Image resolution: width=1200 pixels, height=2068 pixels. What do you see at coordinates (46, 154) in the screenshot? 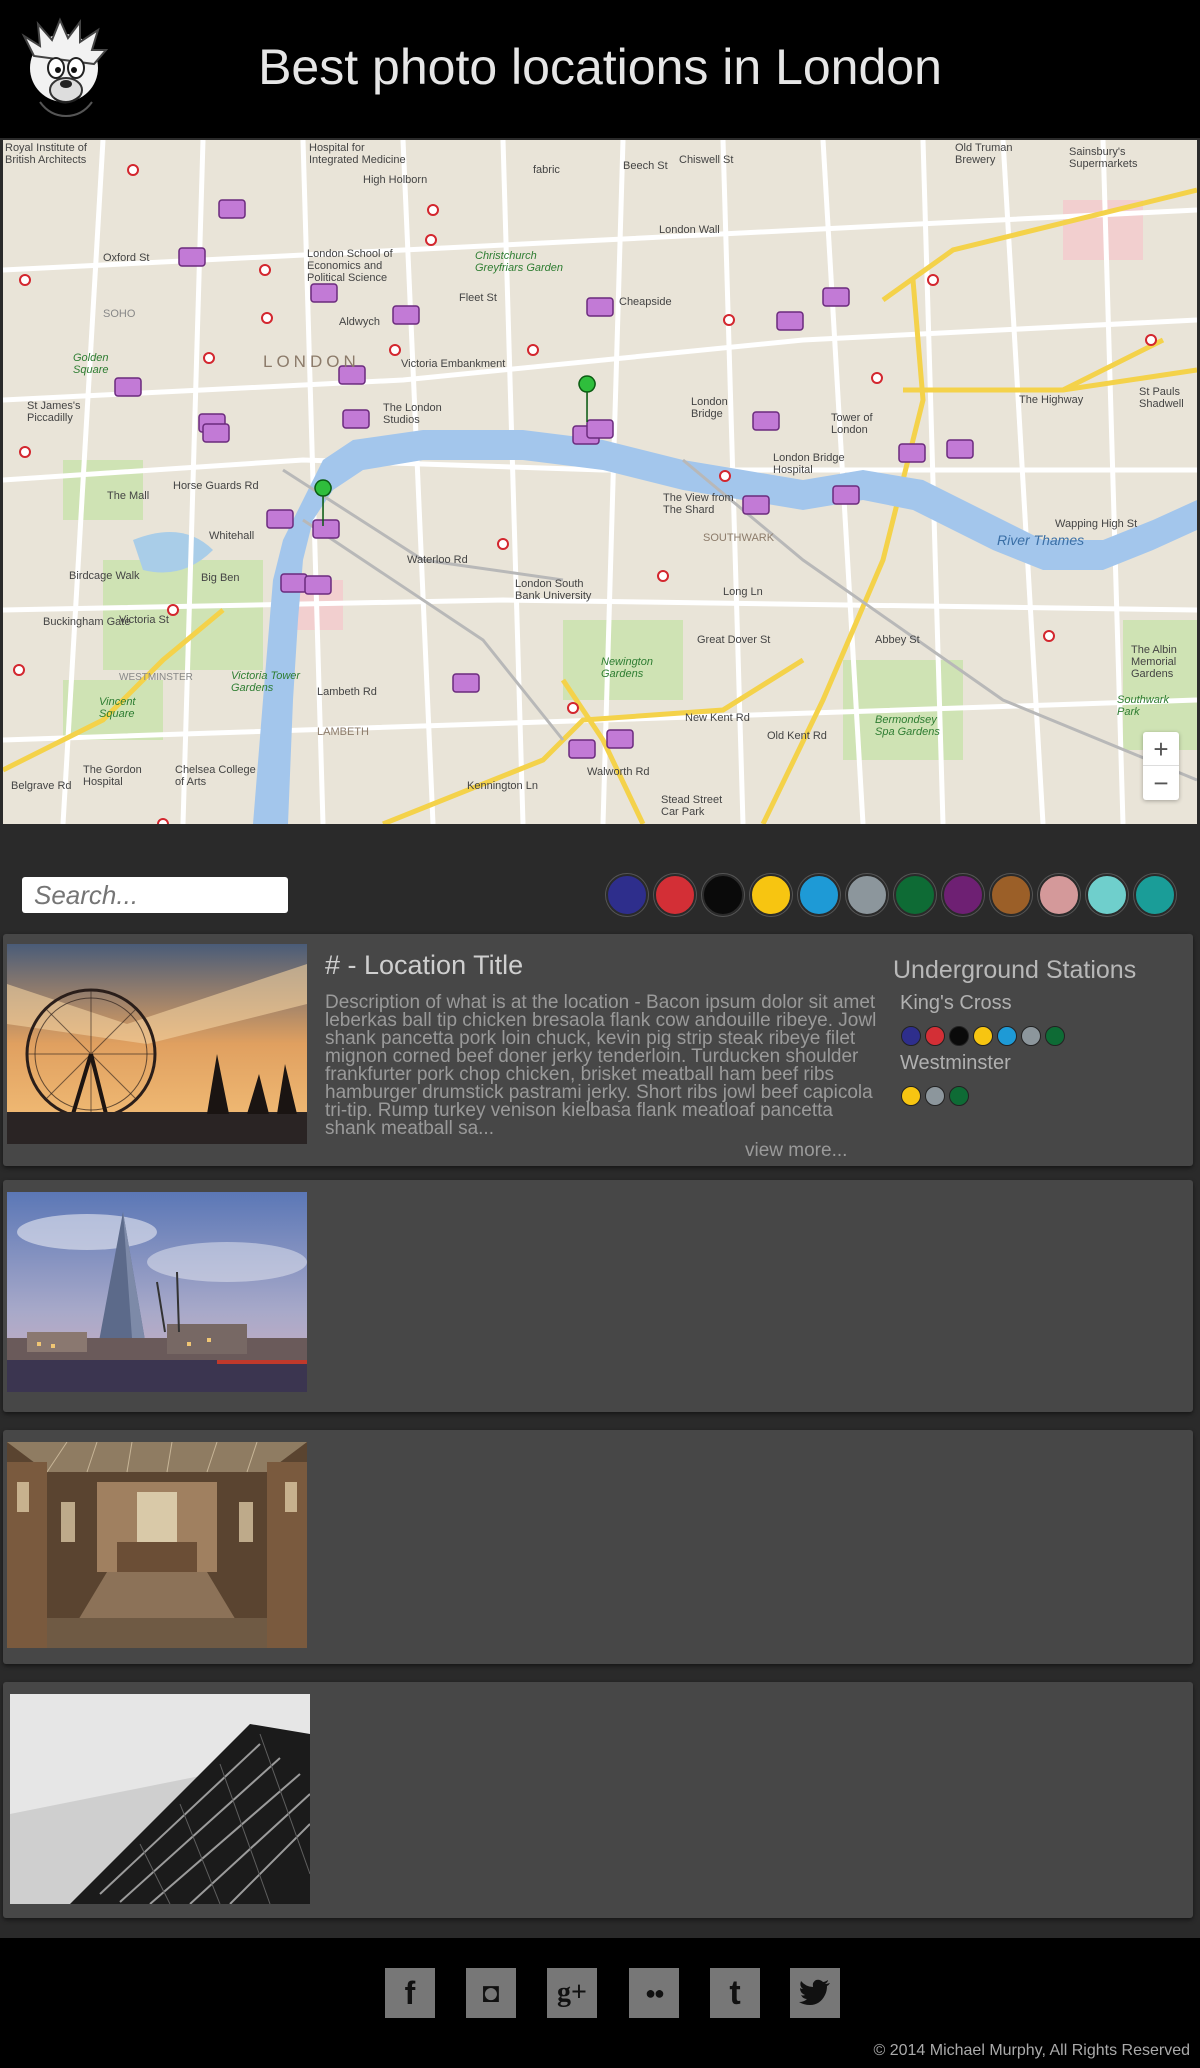
I see `map-label: Royal Institute of British Architects` at bounding box center [46, 154].